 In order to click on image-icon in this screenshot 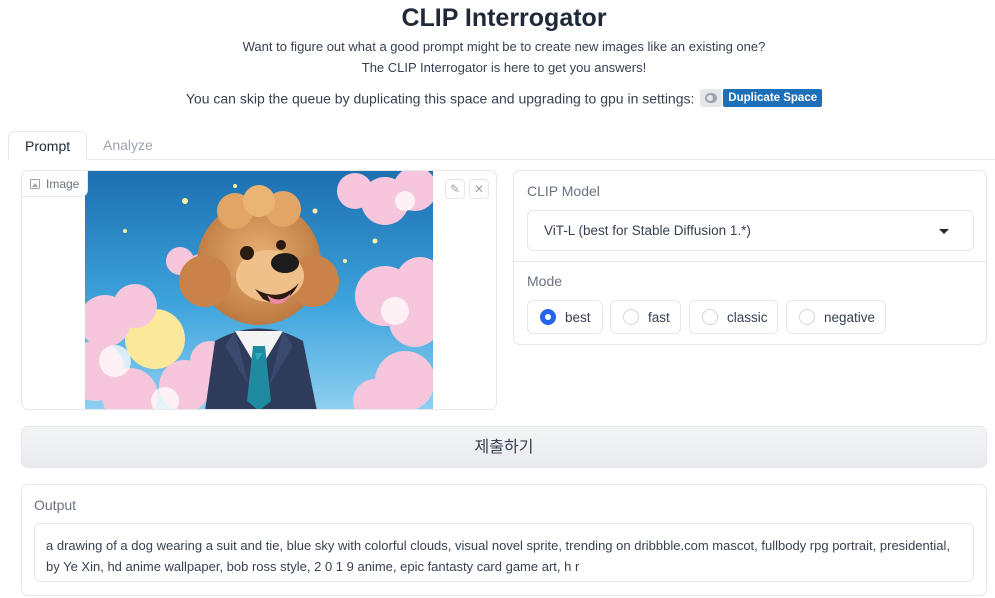, I will do `click(35, 183)`.